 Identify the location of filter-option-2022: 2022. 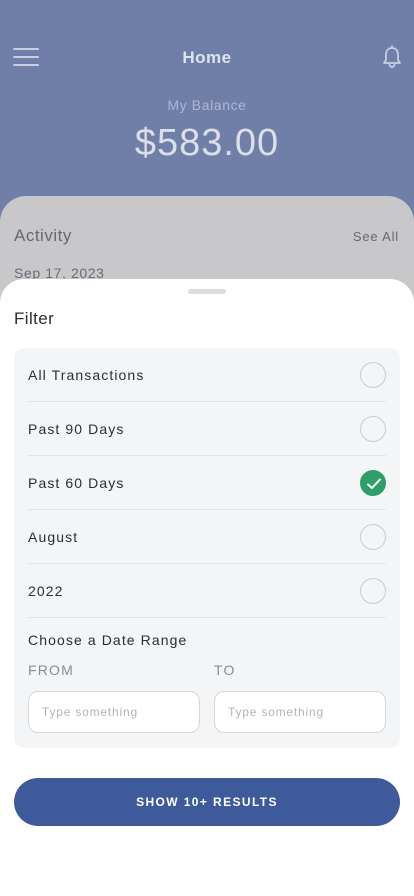
(207, 591).